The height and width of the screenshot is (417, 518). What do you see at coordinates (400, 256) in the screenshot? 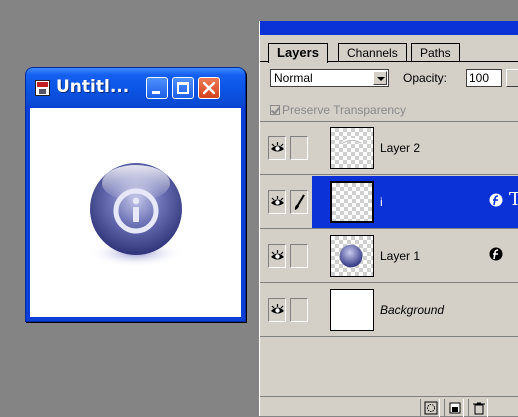
I see `layer-name: Layer 1` at bounding box center [400, 256].